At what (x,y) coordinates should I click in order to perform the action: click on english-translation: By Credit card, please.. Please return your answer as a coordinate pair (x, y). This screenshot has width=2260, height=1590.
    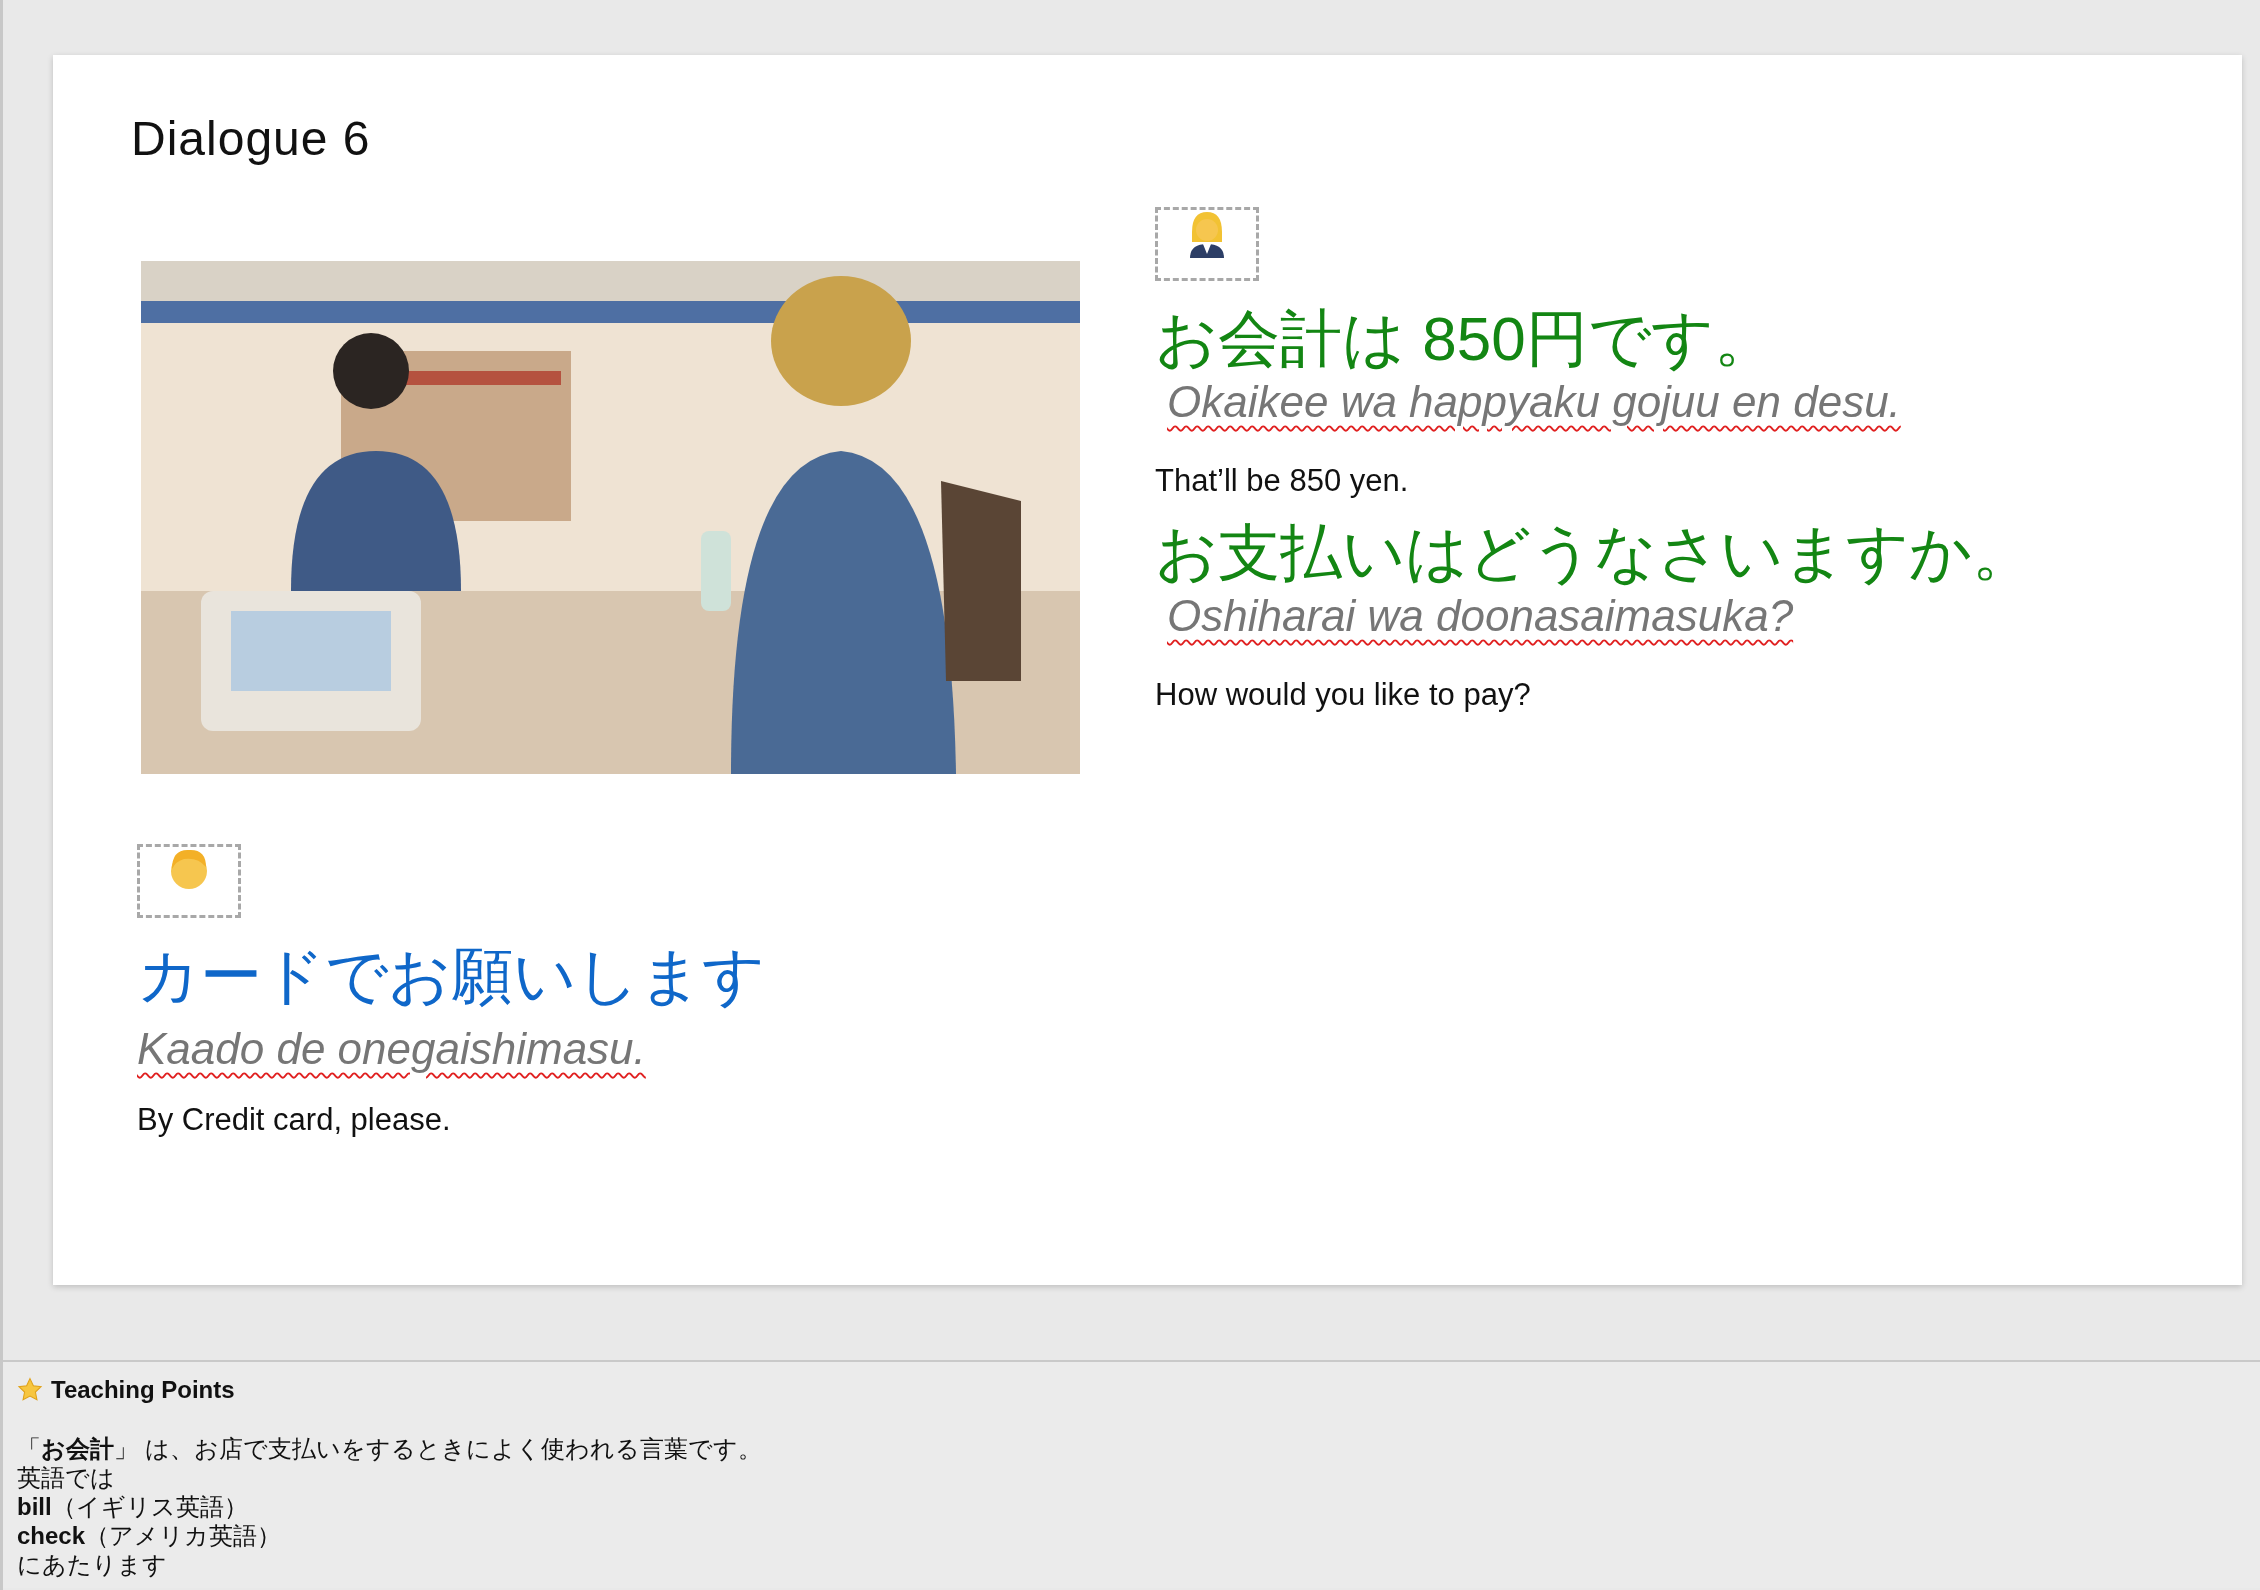
    Looking at the image, I should click on (294, 1120).